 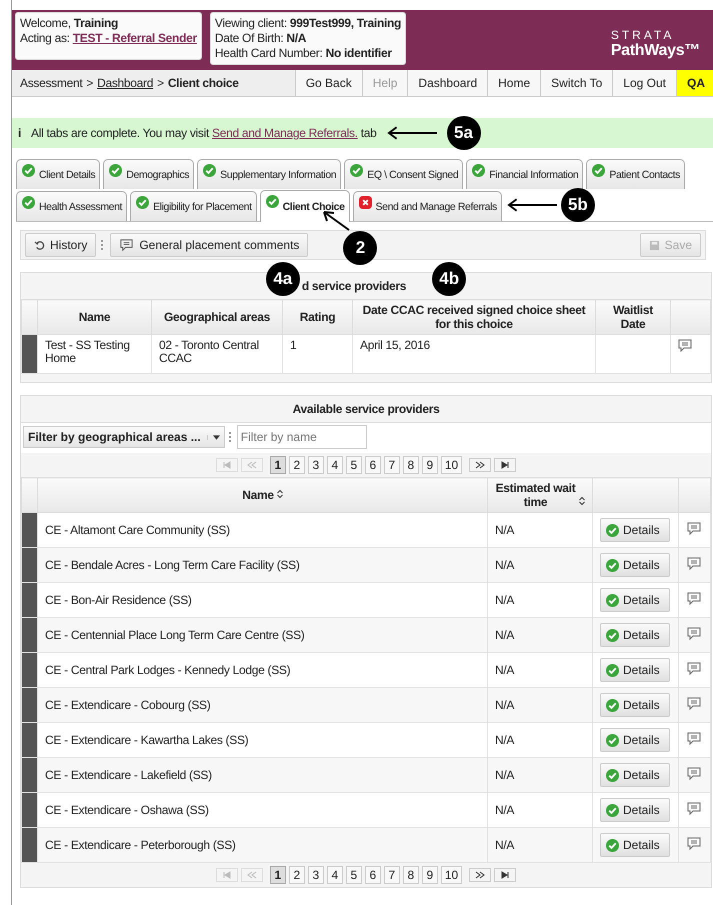 What do you see at coordinates (636, 174) in the screenshot?
I see `tab: Patient Contacts` at bounding box center [636, 174].